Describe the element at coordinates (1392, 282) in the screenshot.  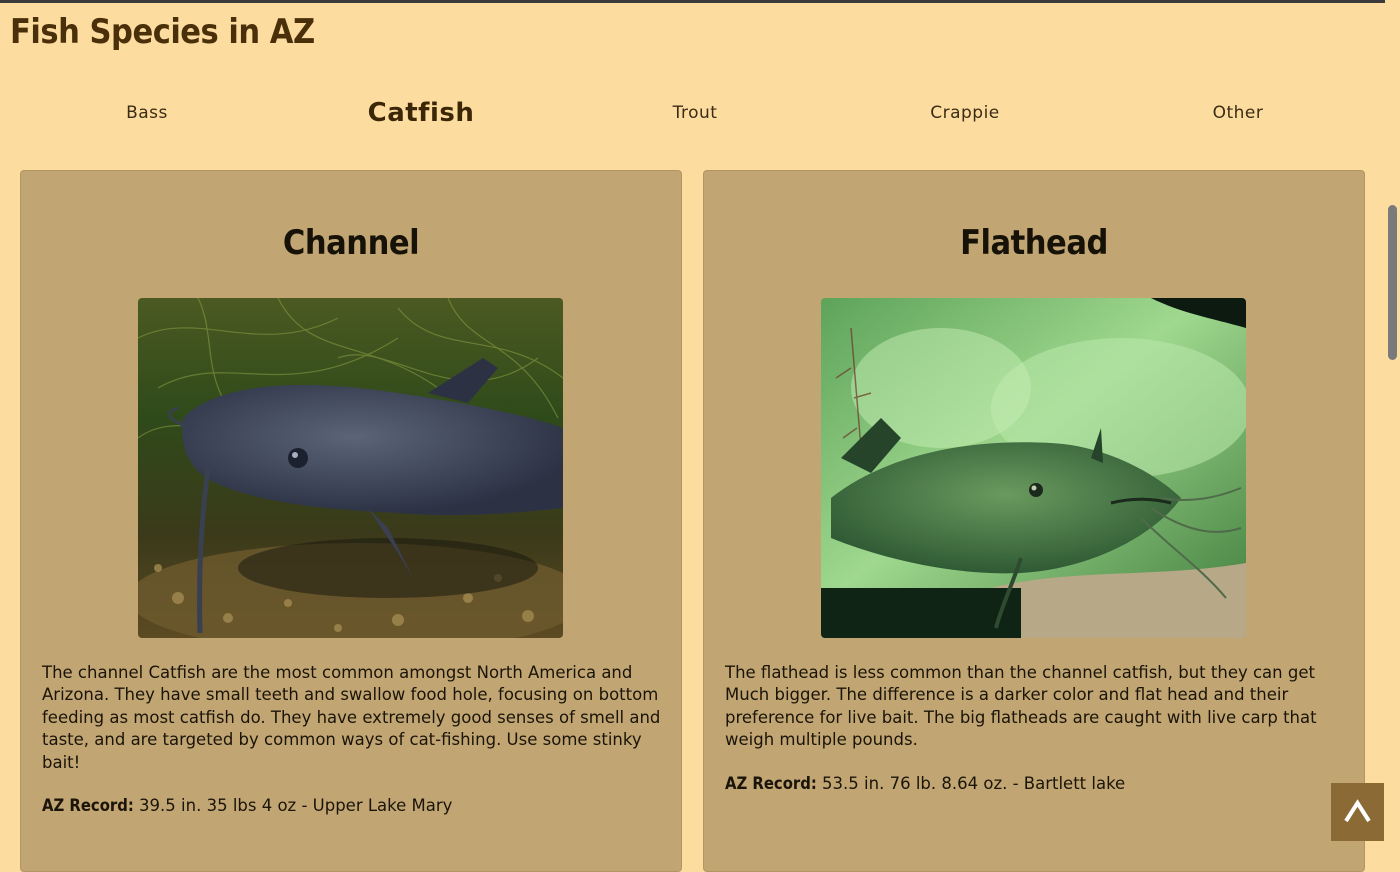
I see `scrollbar-thumb` at that location.